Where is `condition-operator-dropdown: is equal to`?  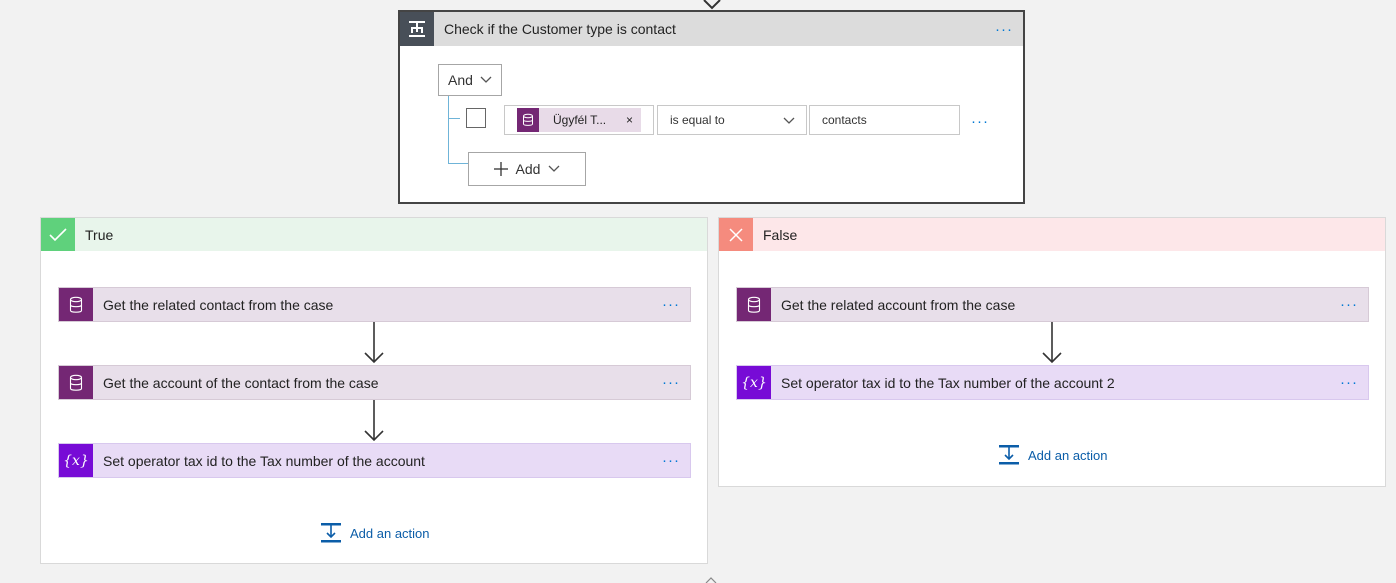 condition-operator-dropdown: is equal to is located at coordinates (732, 120).